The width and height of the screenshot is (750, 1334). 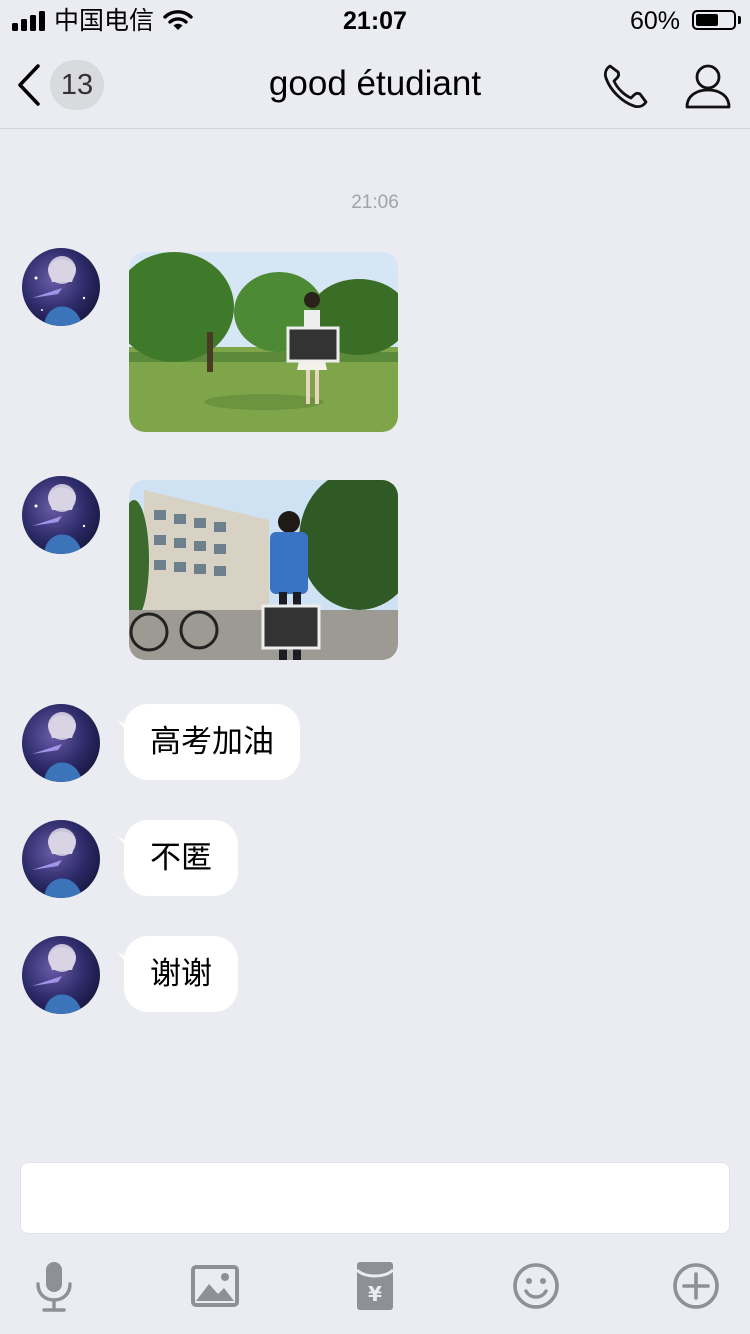 What do you see at coordinates (77, 85) in the screenshot?
I see `unread-count-badge: 13` at bounding box center [77, 85].